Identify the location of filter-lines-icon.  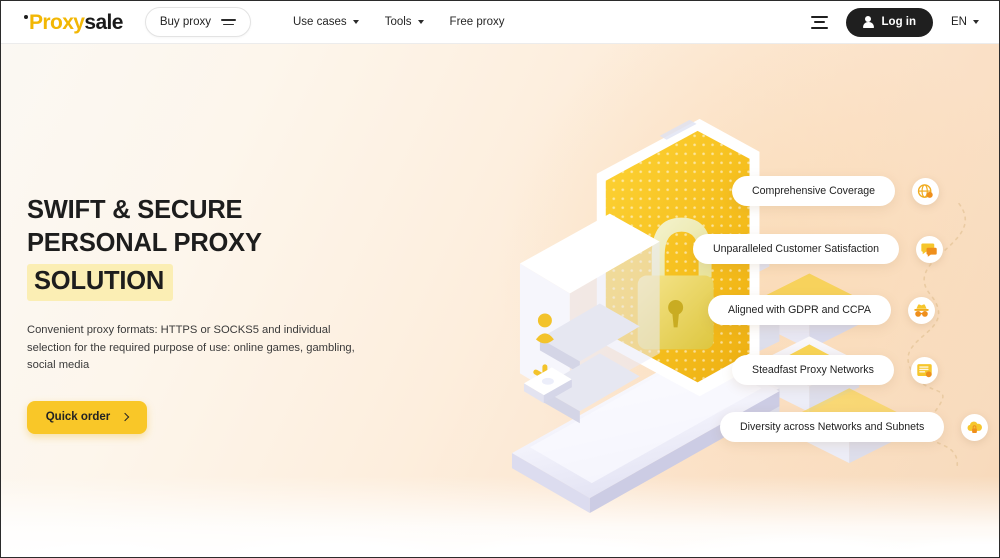
(819, 22).